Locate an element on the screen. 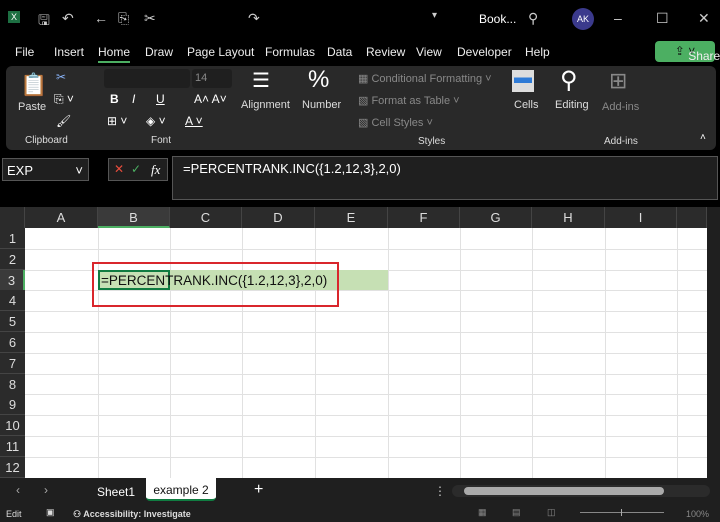 This screenshot has width=720, height=522. insert-function-button: fx is located at coordinates (155, 170).